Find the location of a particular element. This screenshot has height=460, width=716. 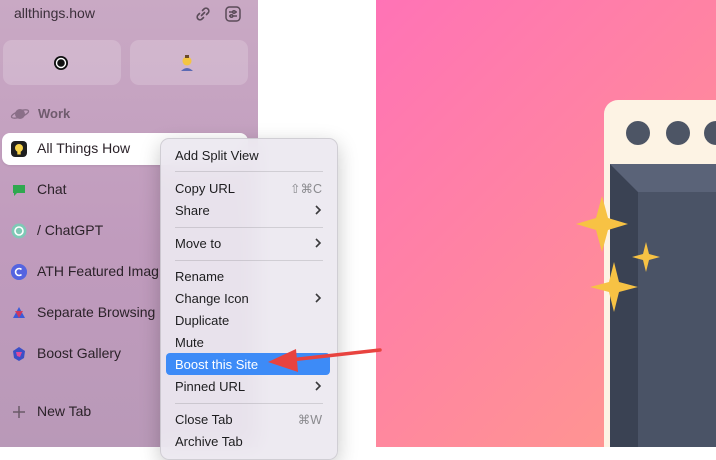

annotation-arrow is located at coordinates (325, 360).